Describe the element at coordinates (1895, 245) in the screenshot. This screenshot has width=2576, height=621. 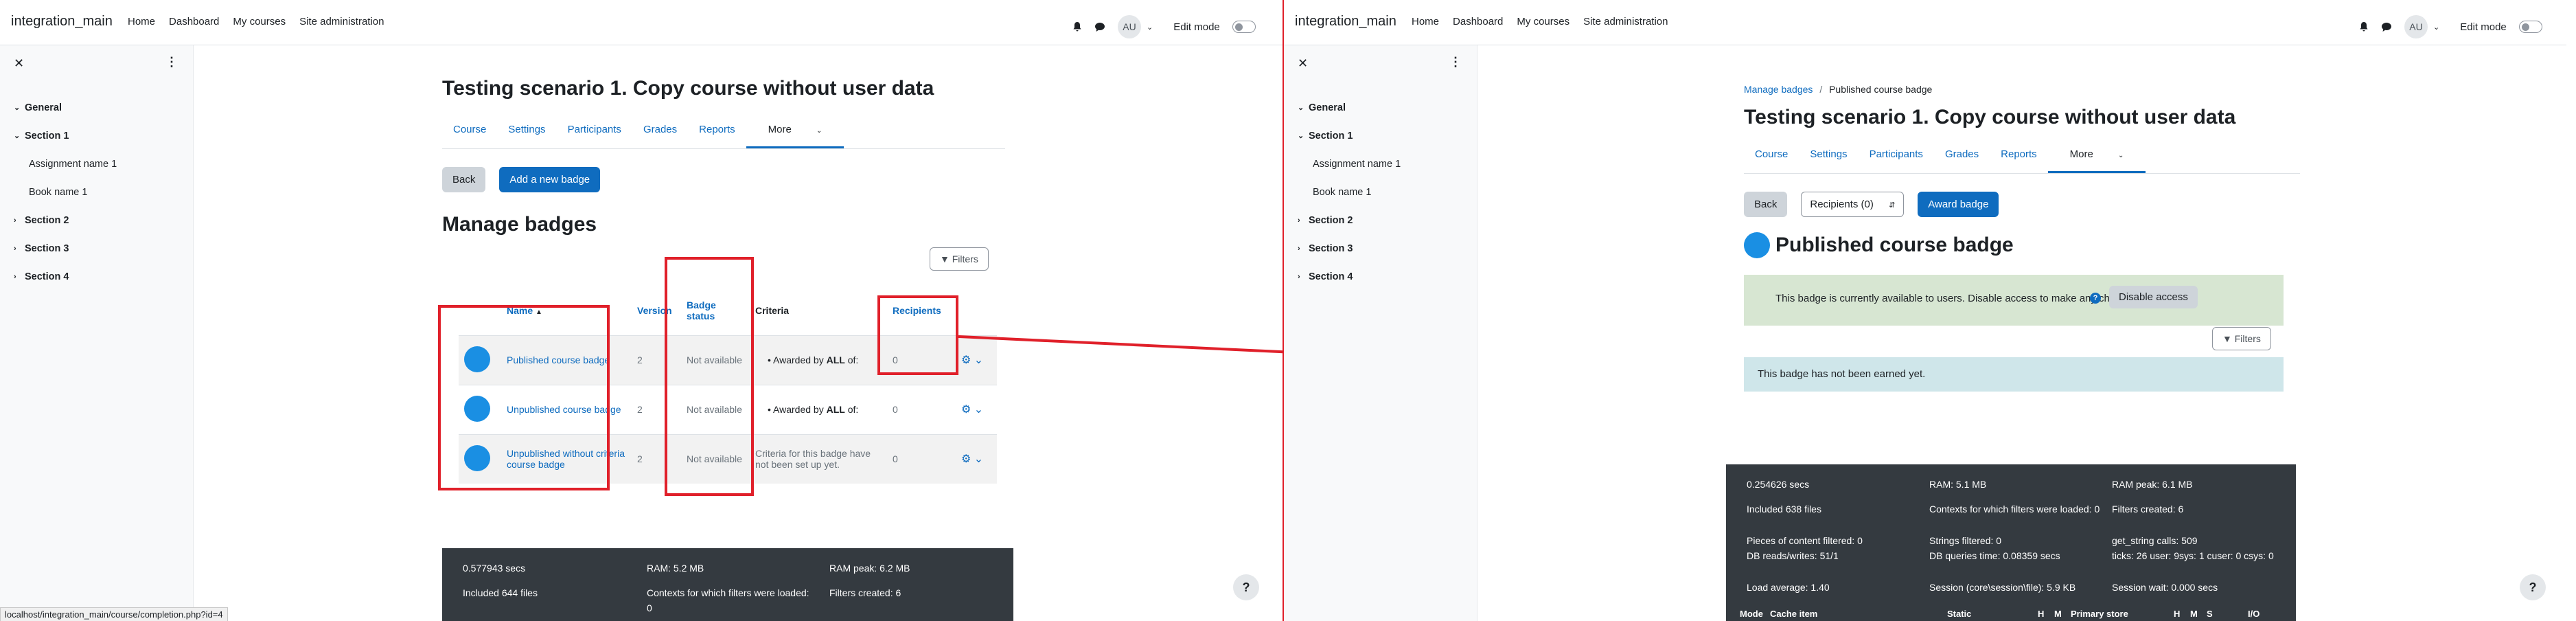
I see `badge-title: Published course badge` at that location.